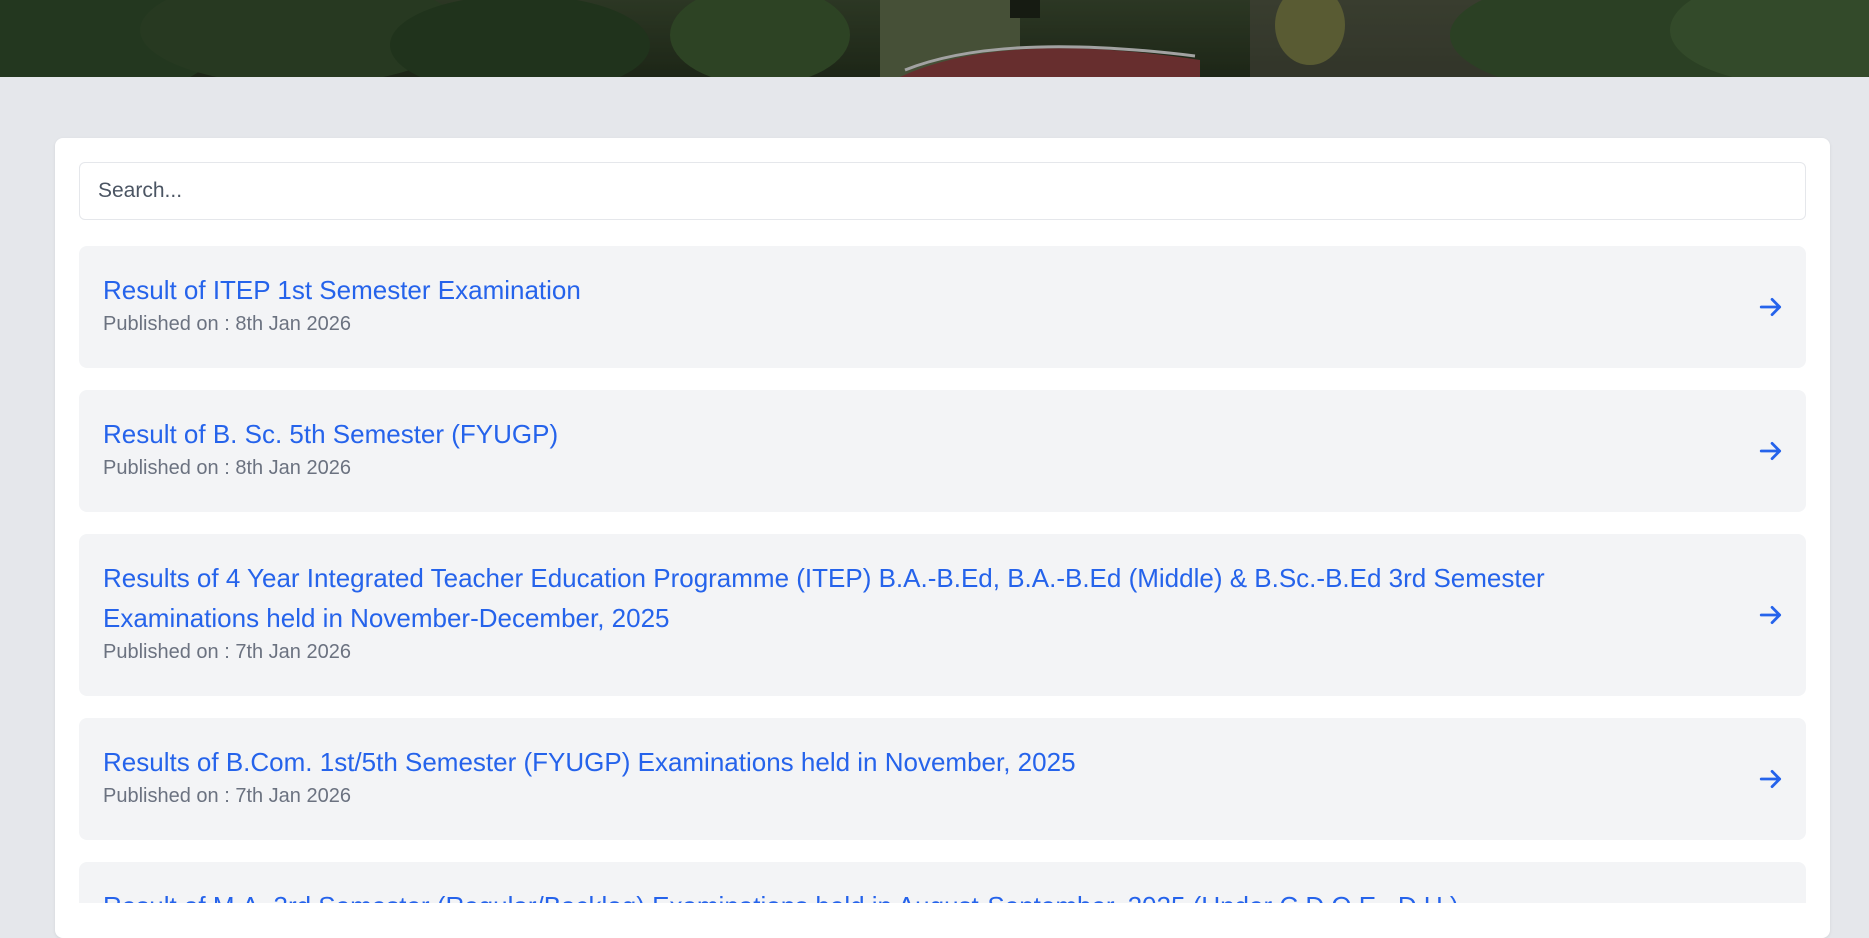 The height and width of the screenshot is (938, 1869). I want to click on campus-banner-image, so click(934, 38).